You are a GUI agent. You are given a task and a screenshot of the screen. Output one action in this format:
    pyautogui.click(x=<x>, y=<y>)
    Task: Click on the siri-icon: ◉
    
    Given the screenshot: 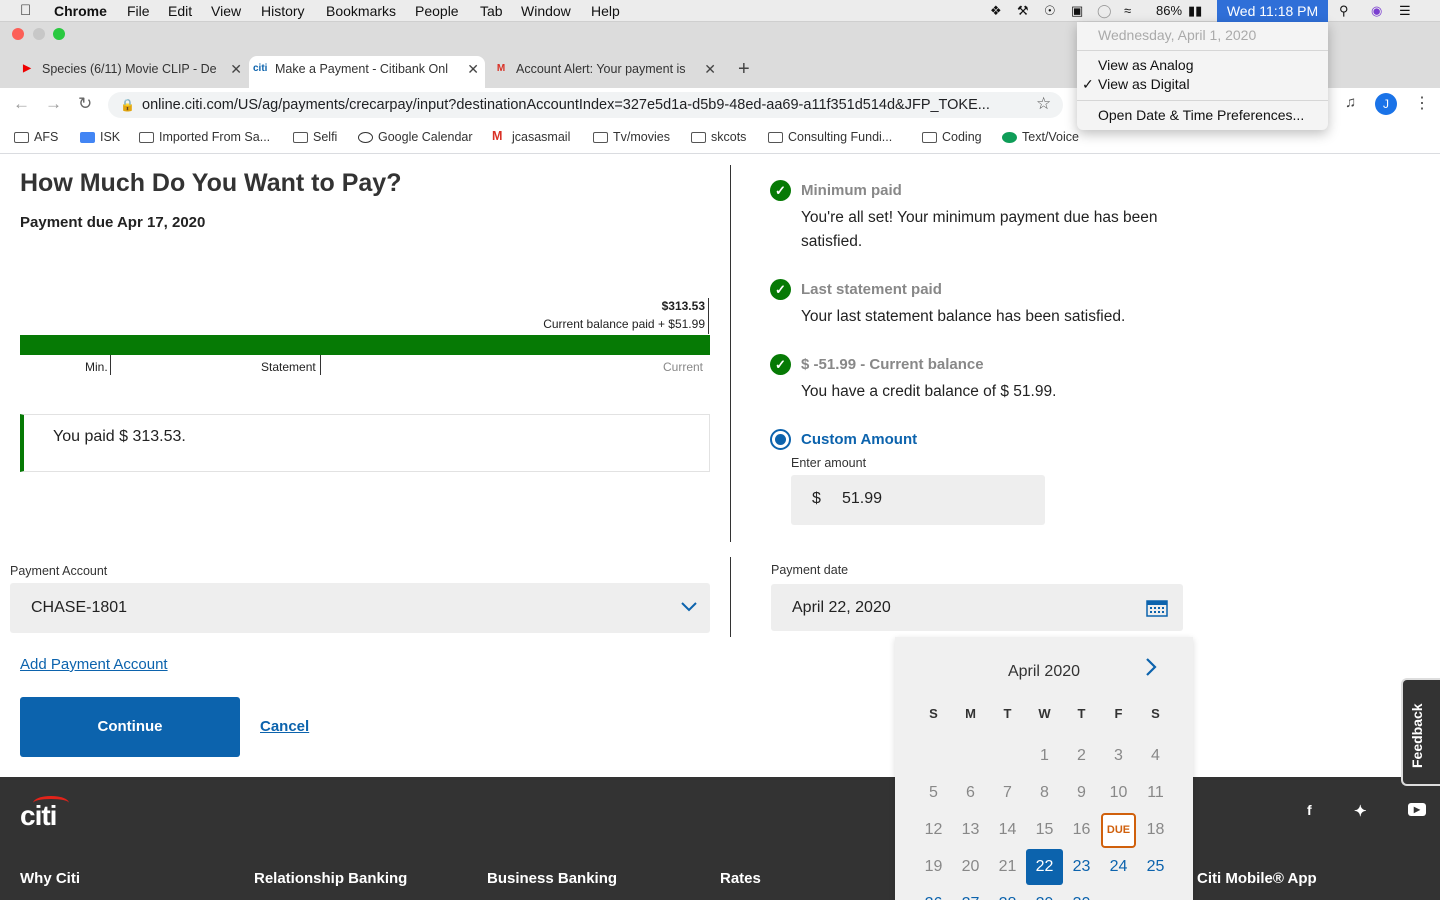 What is the action you would take?
    pyautogui.click(x=1376, y=11)
    